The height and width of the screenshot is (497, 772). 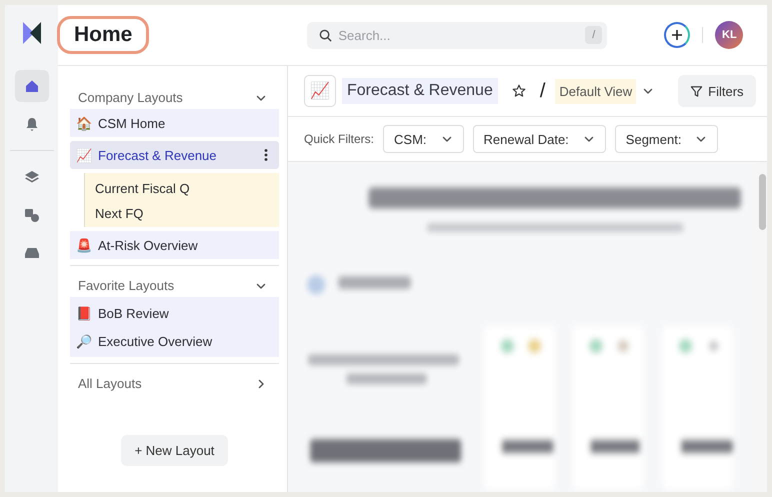 I want to click on layout-emoji: 📈, so click(x=320, y=91).